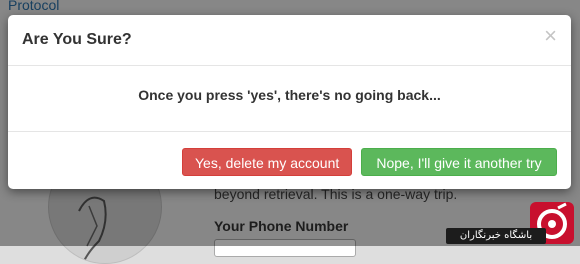  Describe the element at coordinates (513, 223) in the screenshot. I see `watermark: باشگاه خبرنگاران` at that location.